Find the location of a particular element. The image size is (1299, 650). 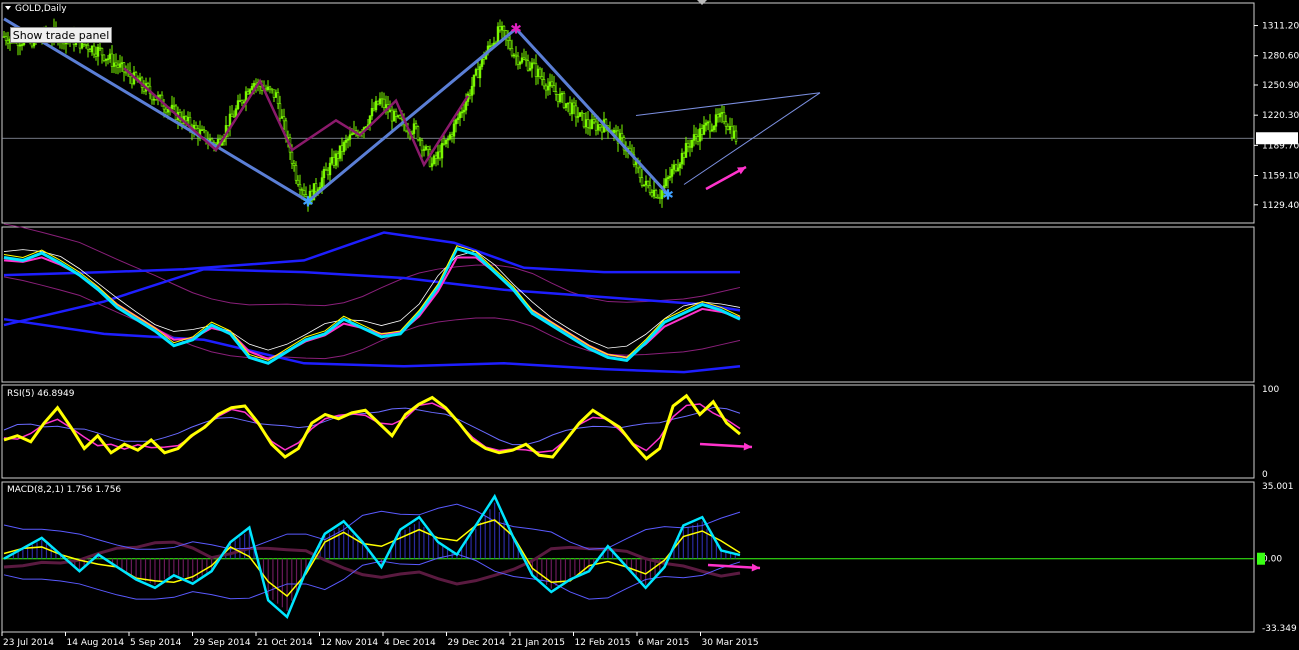

rsi-title: RSI(5) 46.8949 is located at coordinates (41, 394).